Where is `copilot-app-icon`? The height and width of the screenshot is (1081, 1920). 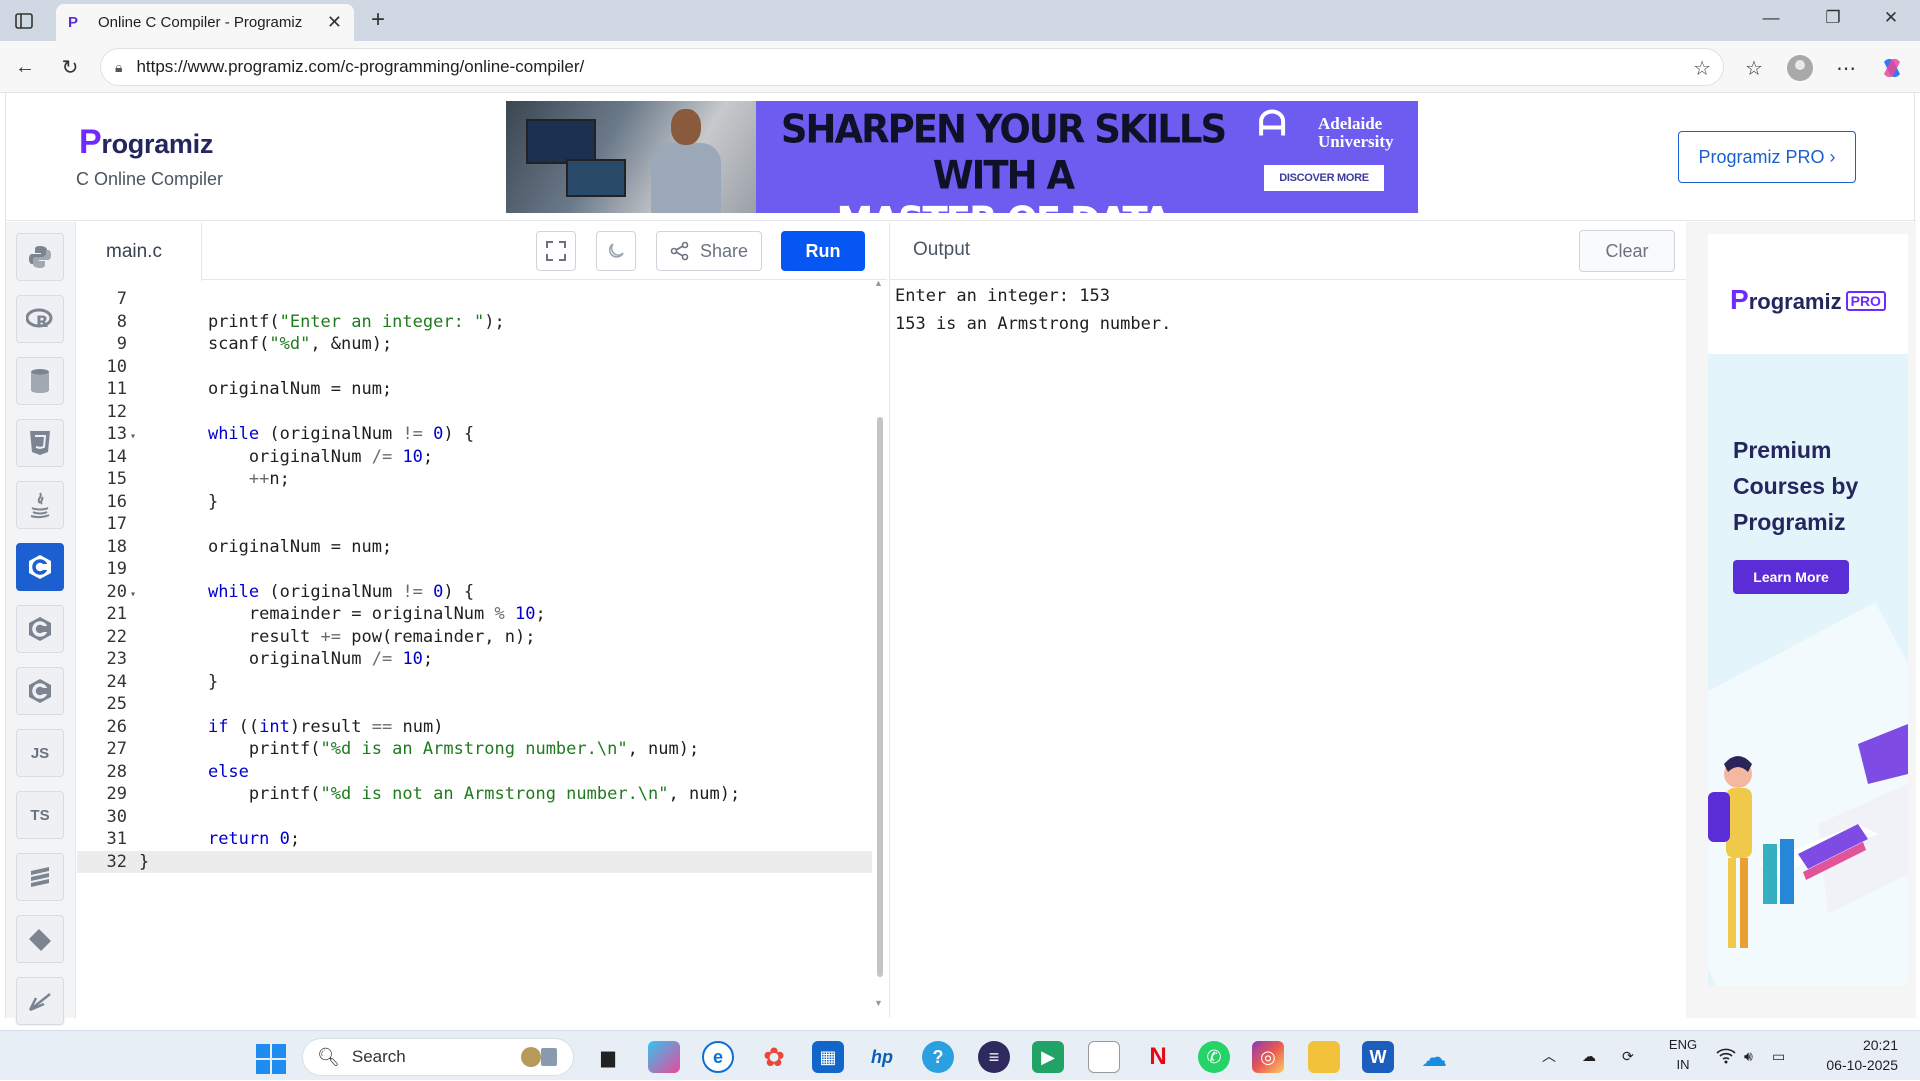 copilot-app-icon is located at coordinates (664, 1057).